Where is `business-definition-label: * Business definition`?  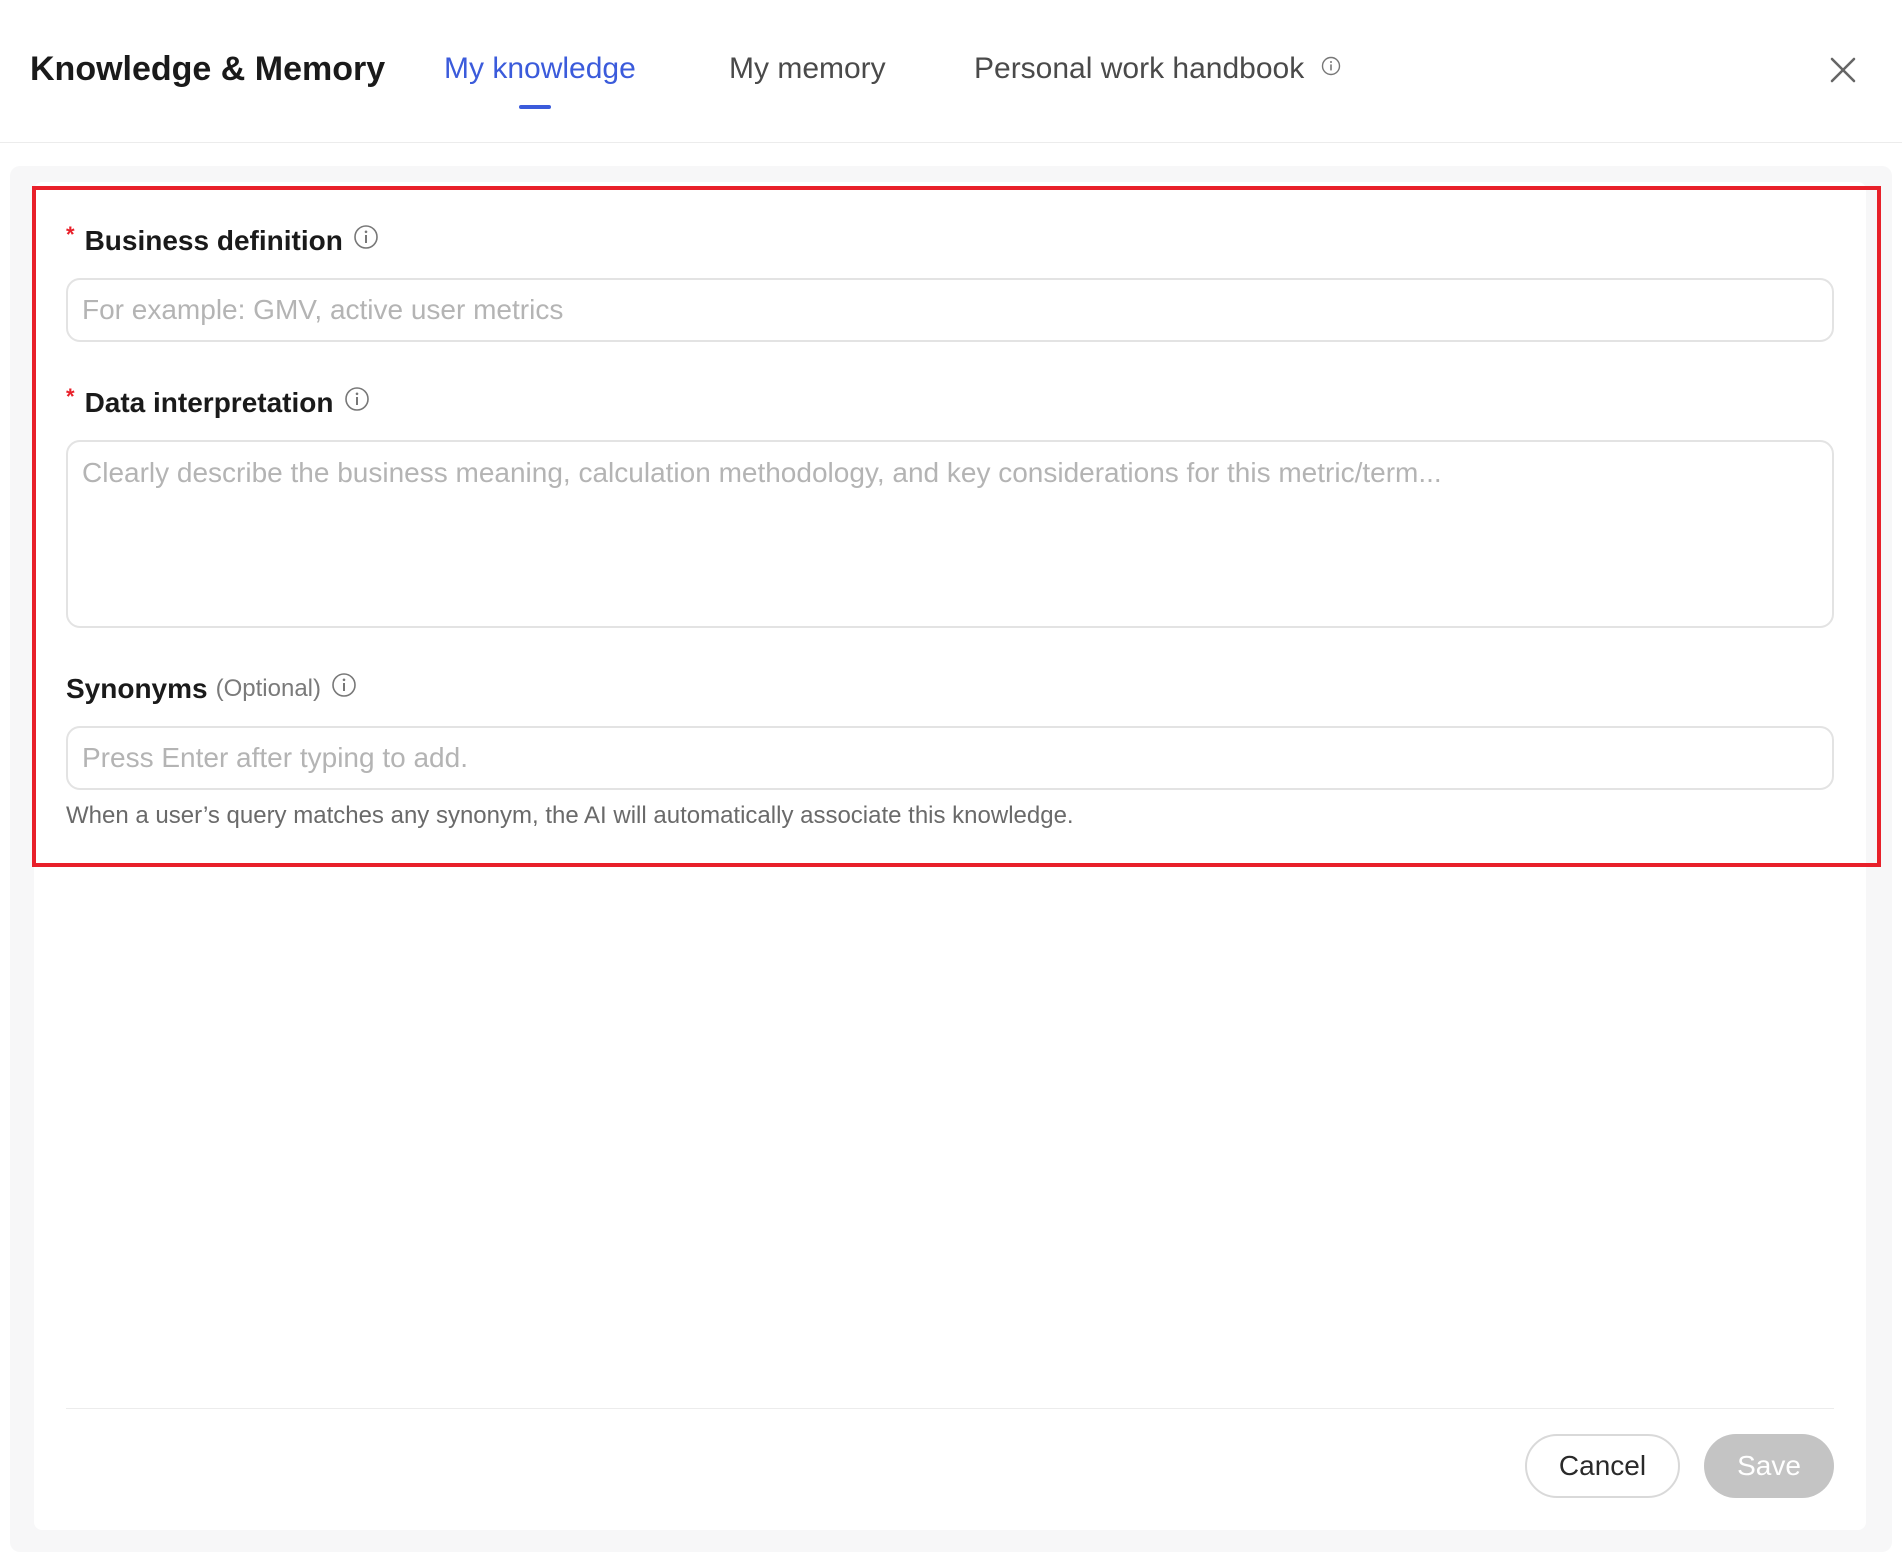 business-definition-label: * Business definition is located at coordinates (222, 239).